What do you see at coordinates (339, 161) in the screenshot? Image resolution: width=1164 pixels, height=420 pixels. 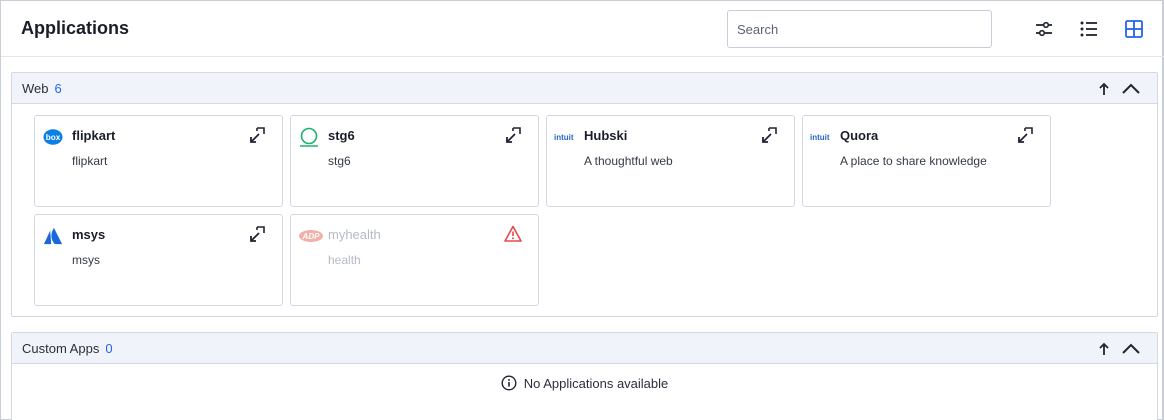 I see `app-description: stg6` at bounding box center [339, 161].